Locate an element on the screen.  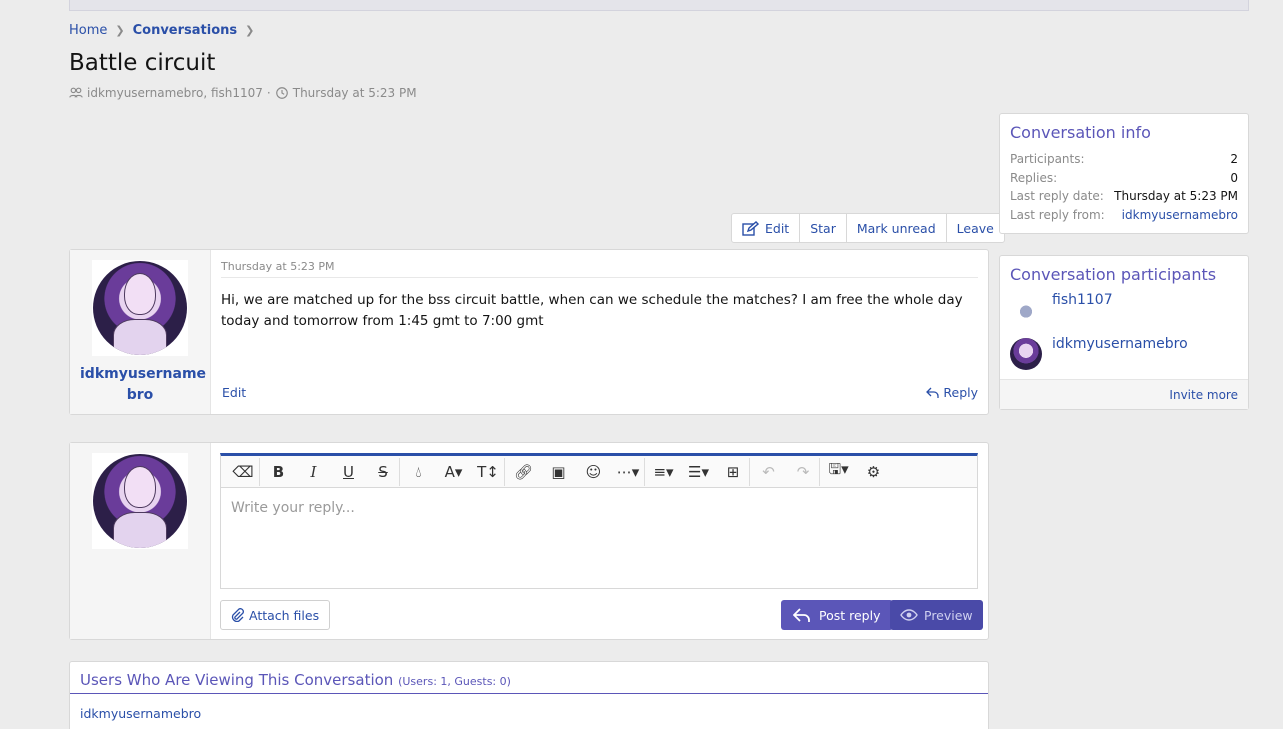
users-icon is located at coordinates (76, 92).